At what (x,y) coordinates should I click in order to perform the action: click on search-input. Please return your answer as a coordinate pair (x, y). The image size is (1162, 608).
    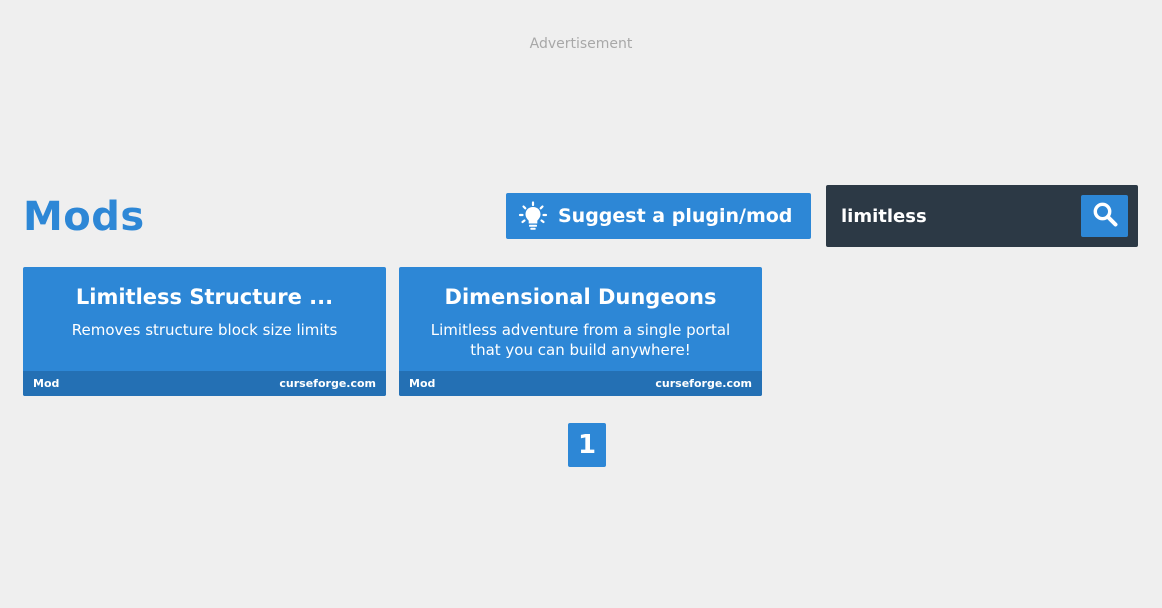
    Looking at the image, I should click on (954, 216).